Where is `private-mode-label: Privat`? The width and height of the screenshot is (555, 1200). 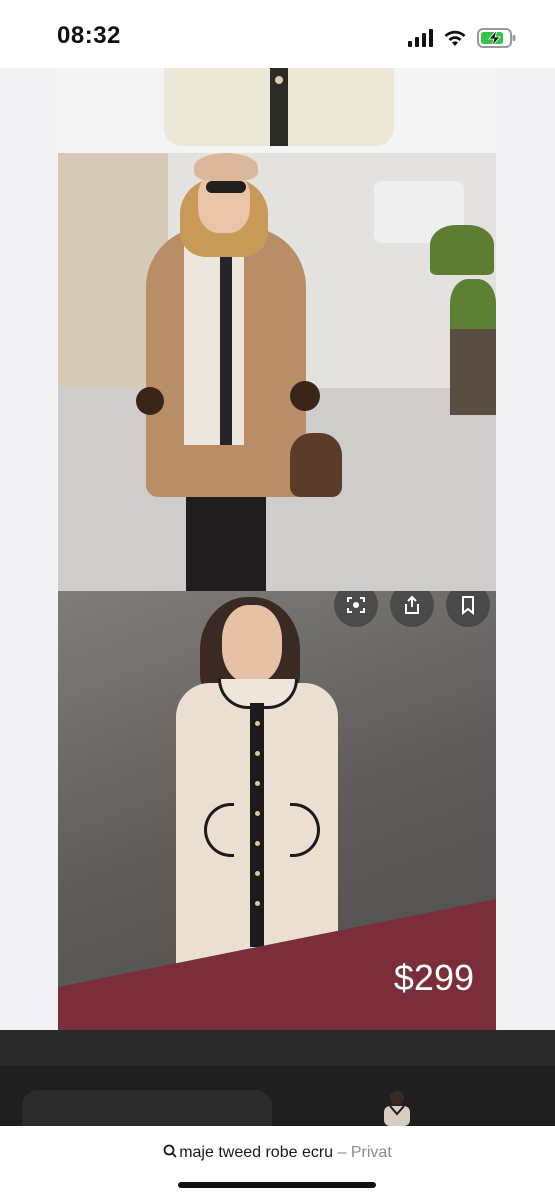
private-mode-label: Privat is located at coordinates (371, 1152).